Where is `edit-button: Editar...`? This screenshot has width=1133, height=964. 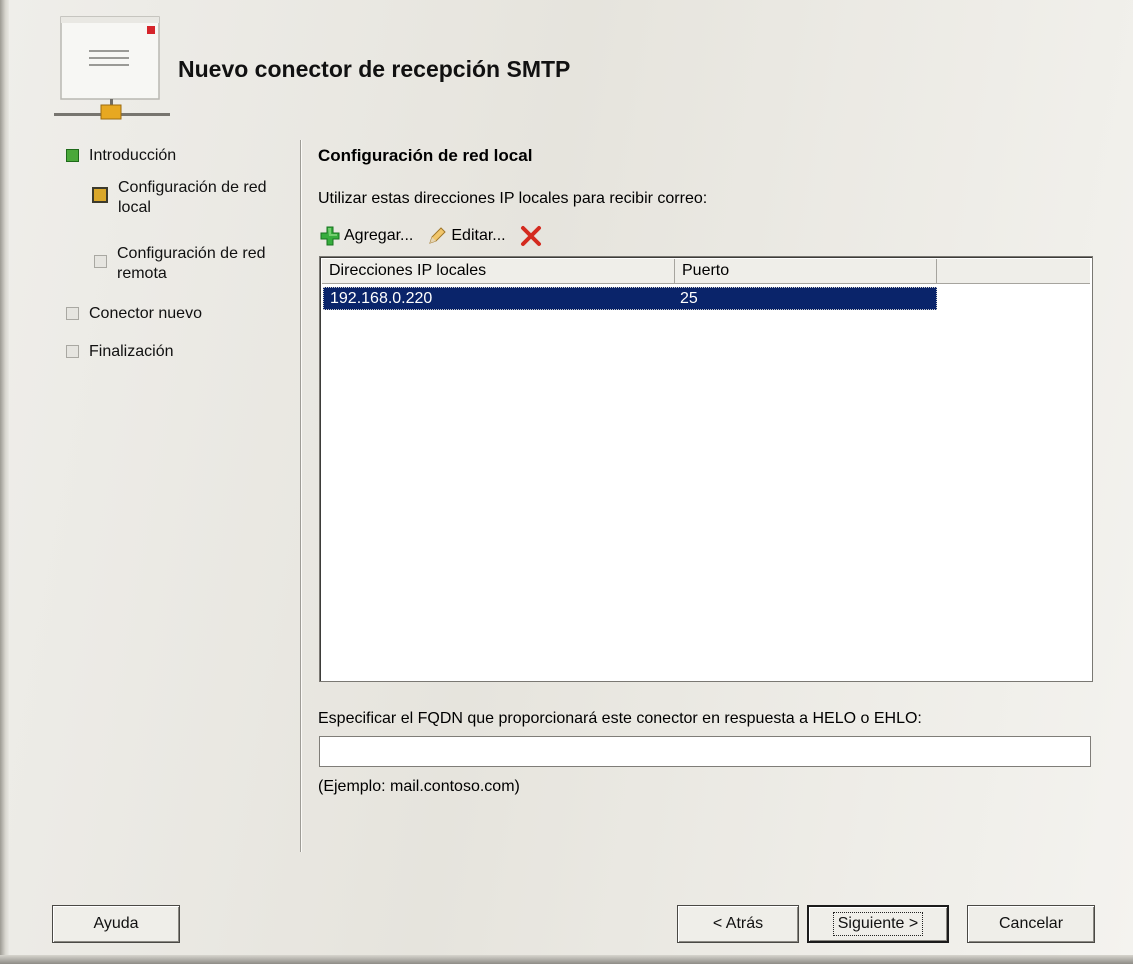 edit-button: Editar... is located at coordinates (466, 236).